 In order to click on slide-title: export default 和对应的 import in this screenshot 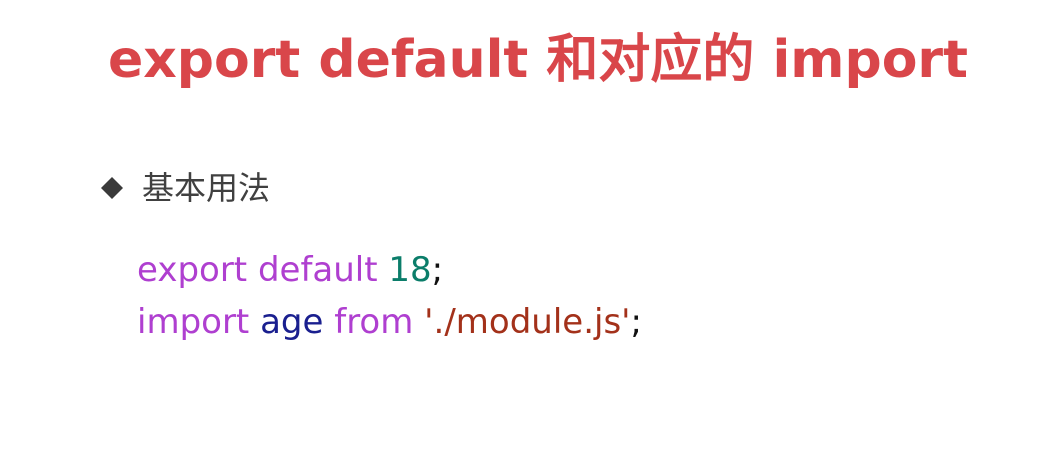, I will do `click(538, 60)`.